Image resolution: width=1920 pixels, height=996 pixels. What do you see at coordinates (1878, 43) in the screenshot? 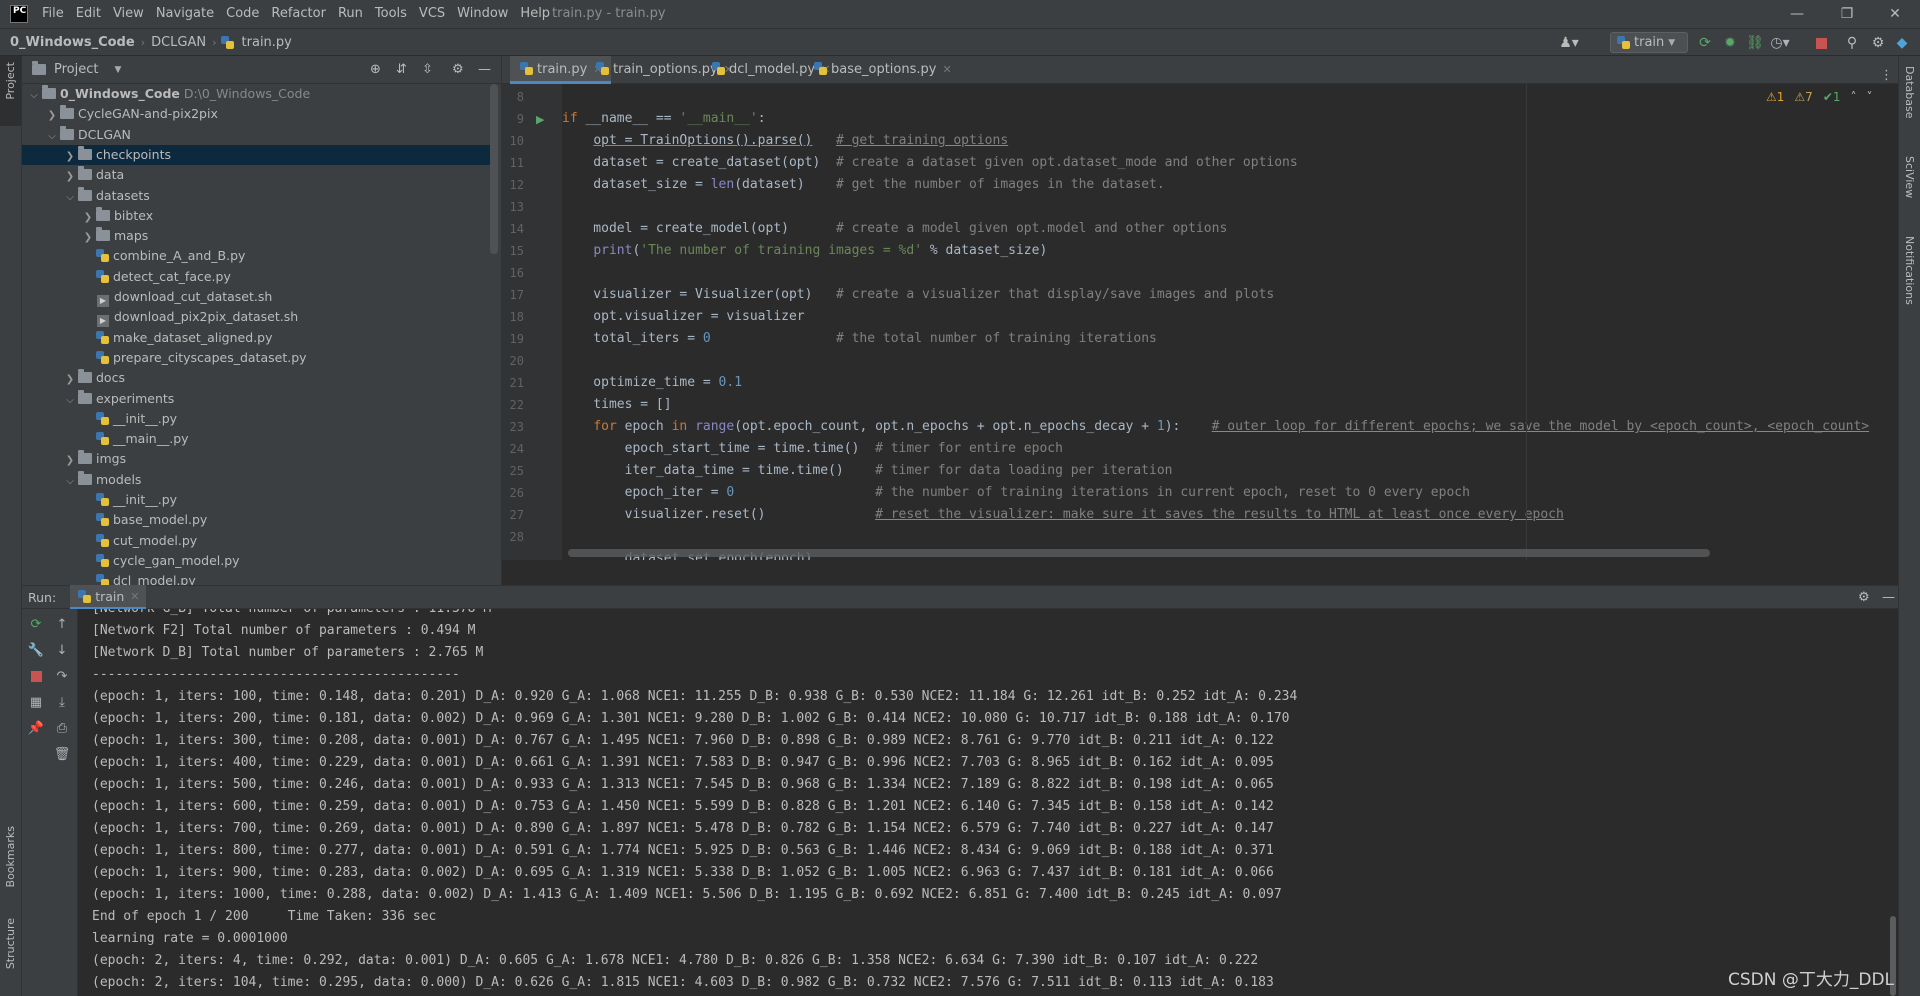
I see `settings-gear-icon: ⚙` at bounding box center [1878, 43].